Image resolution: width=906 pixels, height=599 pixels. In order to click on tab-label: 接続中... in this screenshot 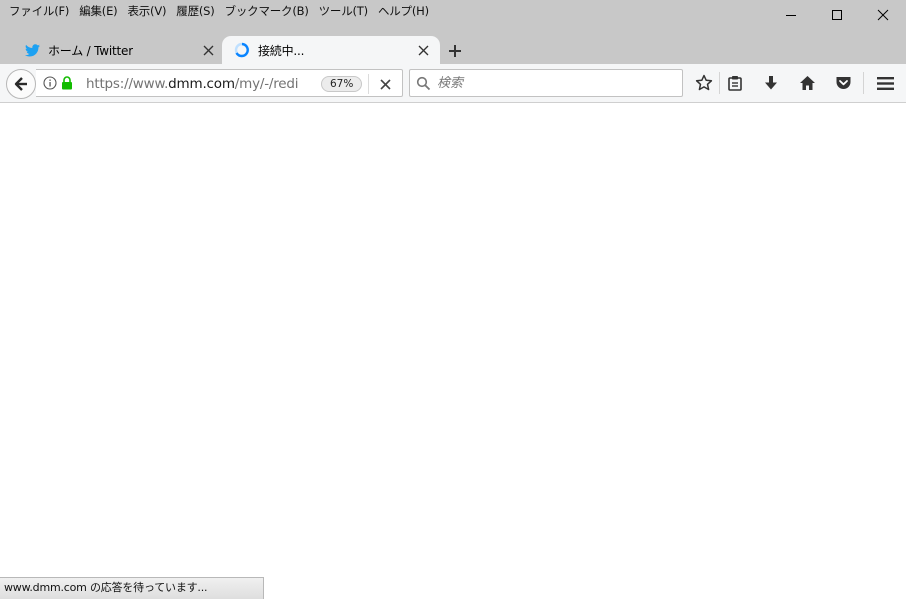, I will do `click(281, 50)`.